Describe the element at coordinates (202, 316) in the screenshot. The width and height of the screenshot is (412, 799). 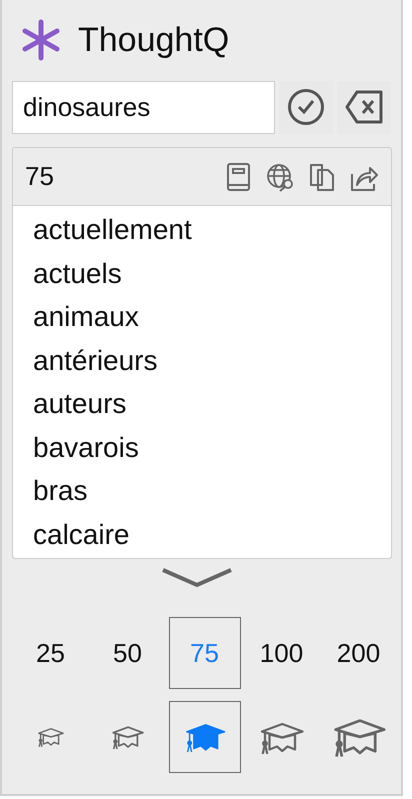
I see `word-item: animaux` at that location.